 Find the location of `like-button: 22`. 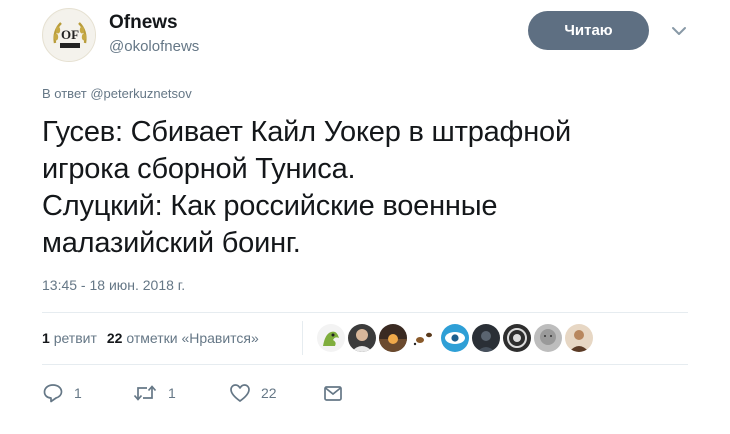

like-button: 22 is located at coordinates (253, 393).